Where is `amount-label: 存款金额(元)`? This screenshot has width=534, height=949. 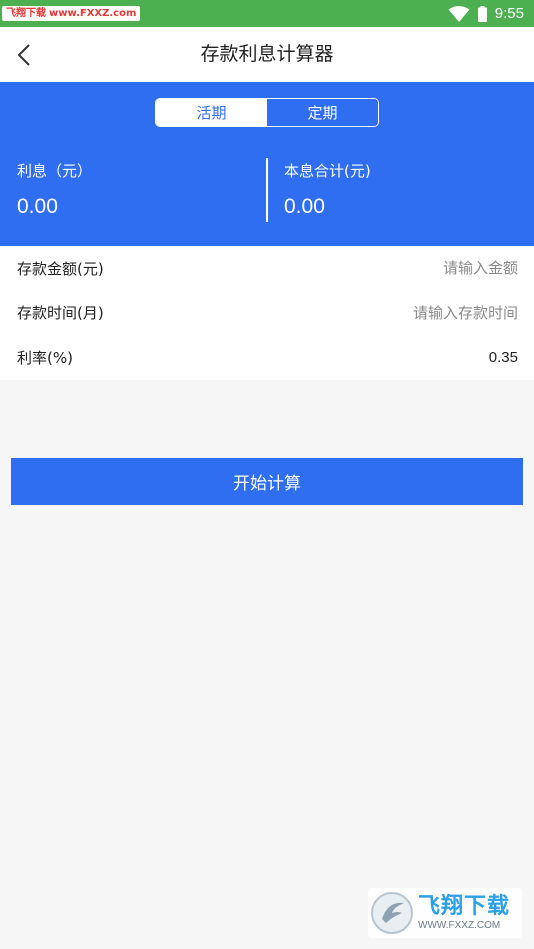 amount-label: 存款金额(元) is located at coordinates (60, 268).